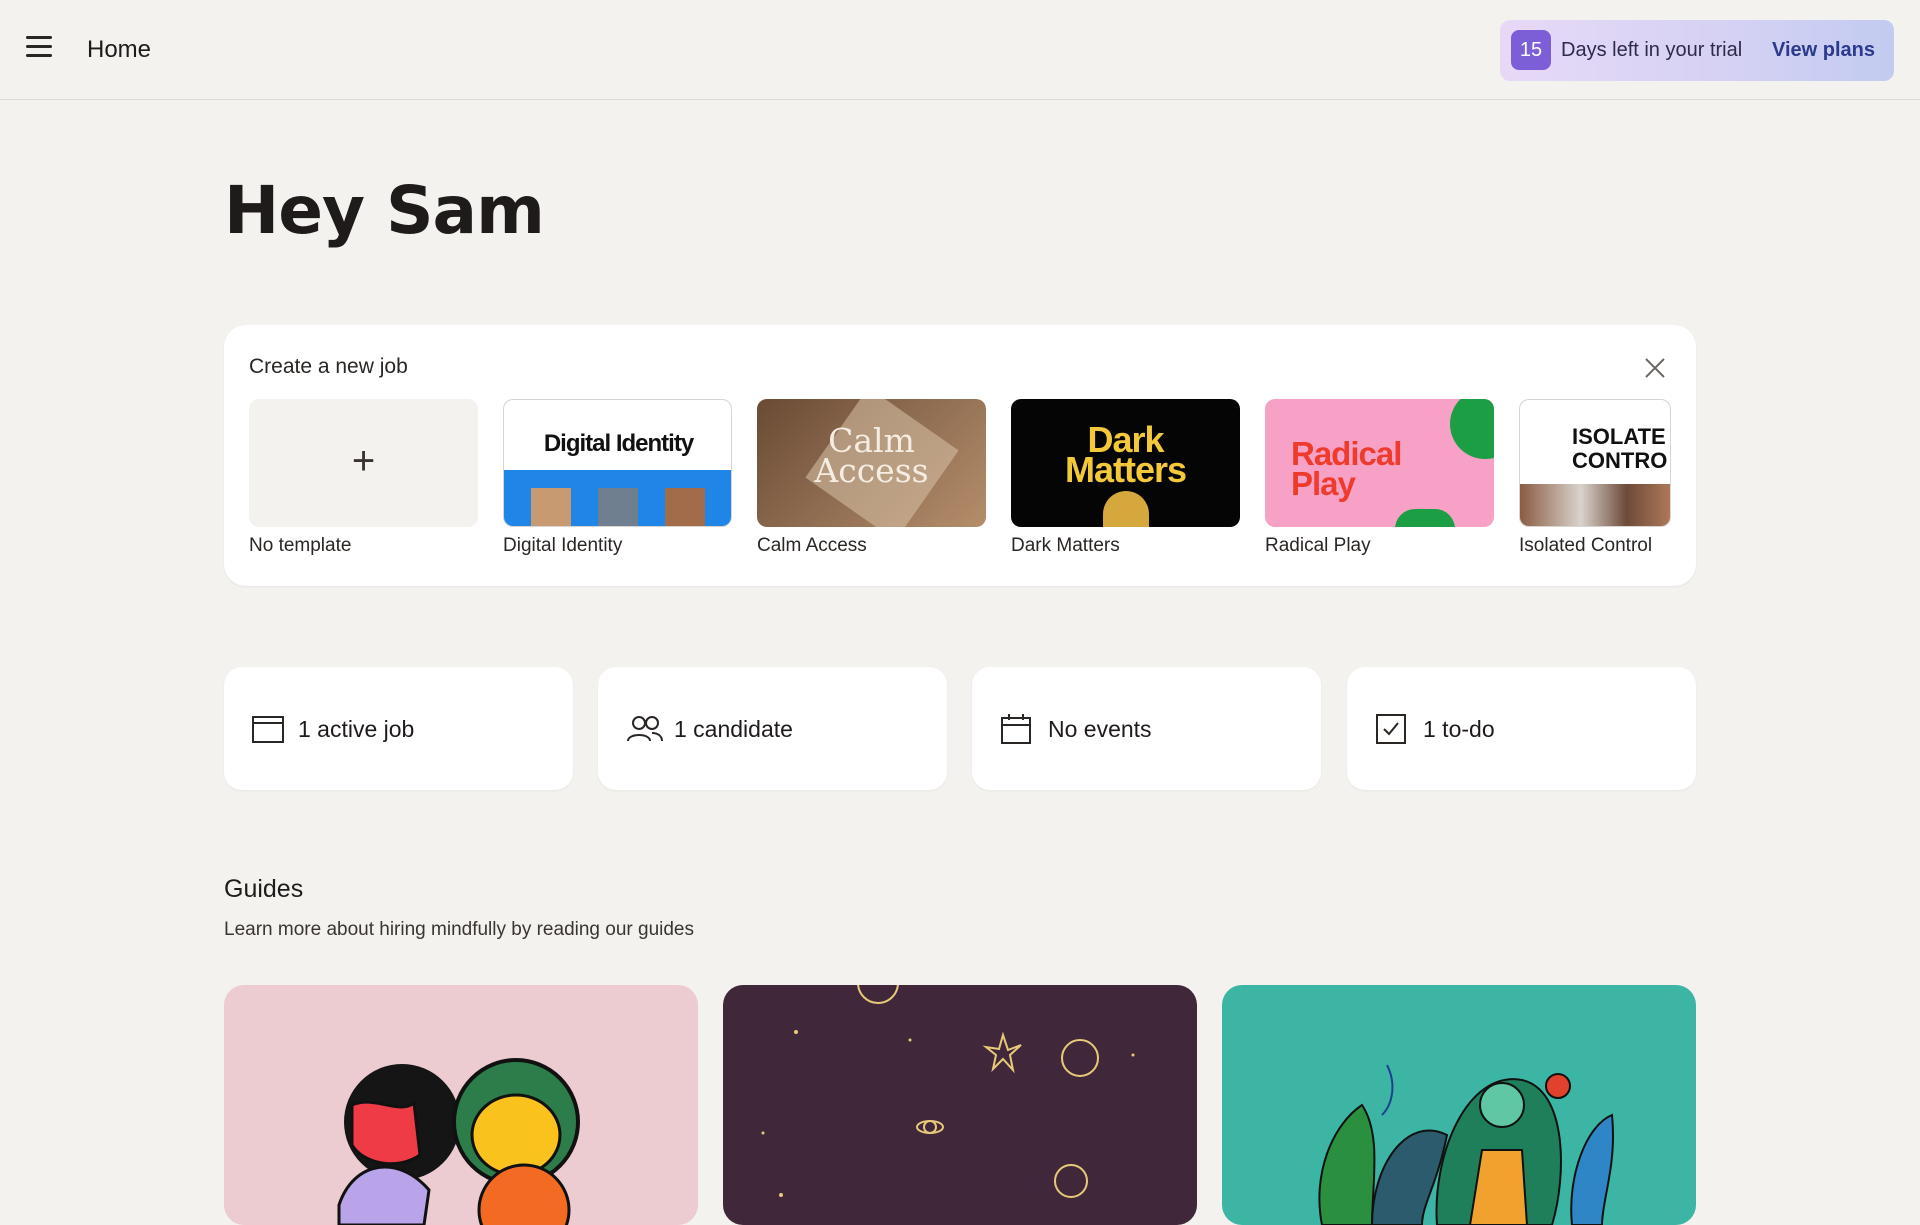  What do you see at coordinates (264, 889) in the screenshot?
I see `guides-heading: Guides` at bounding box center [264, 889].